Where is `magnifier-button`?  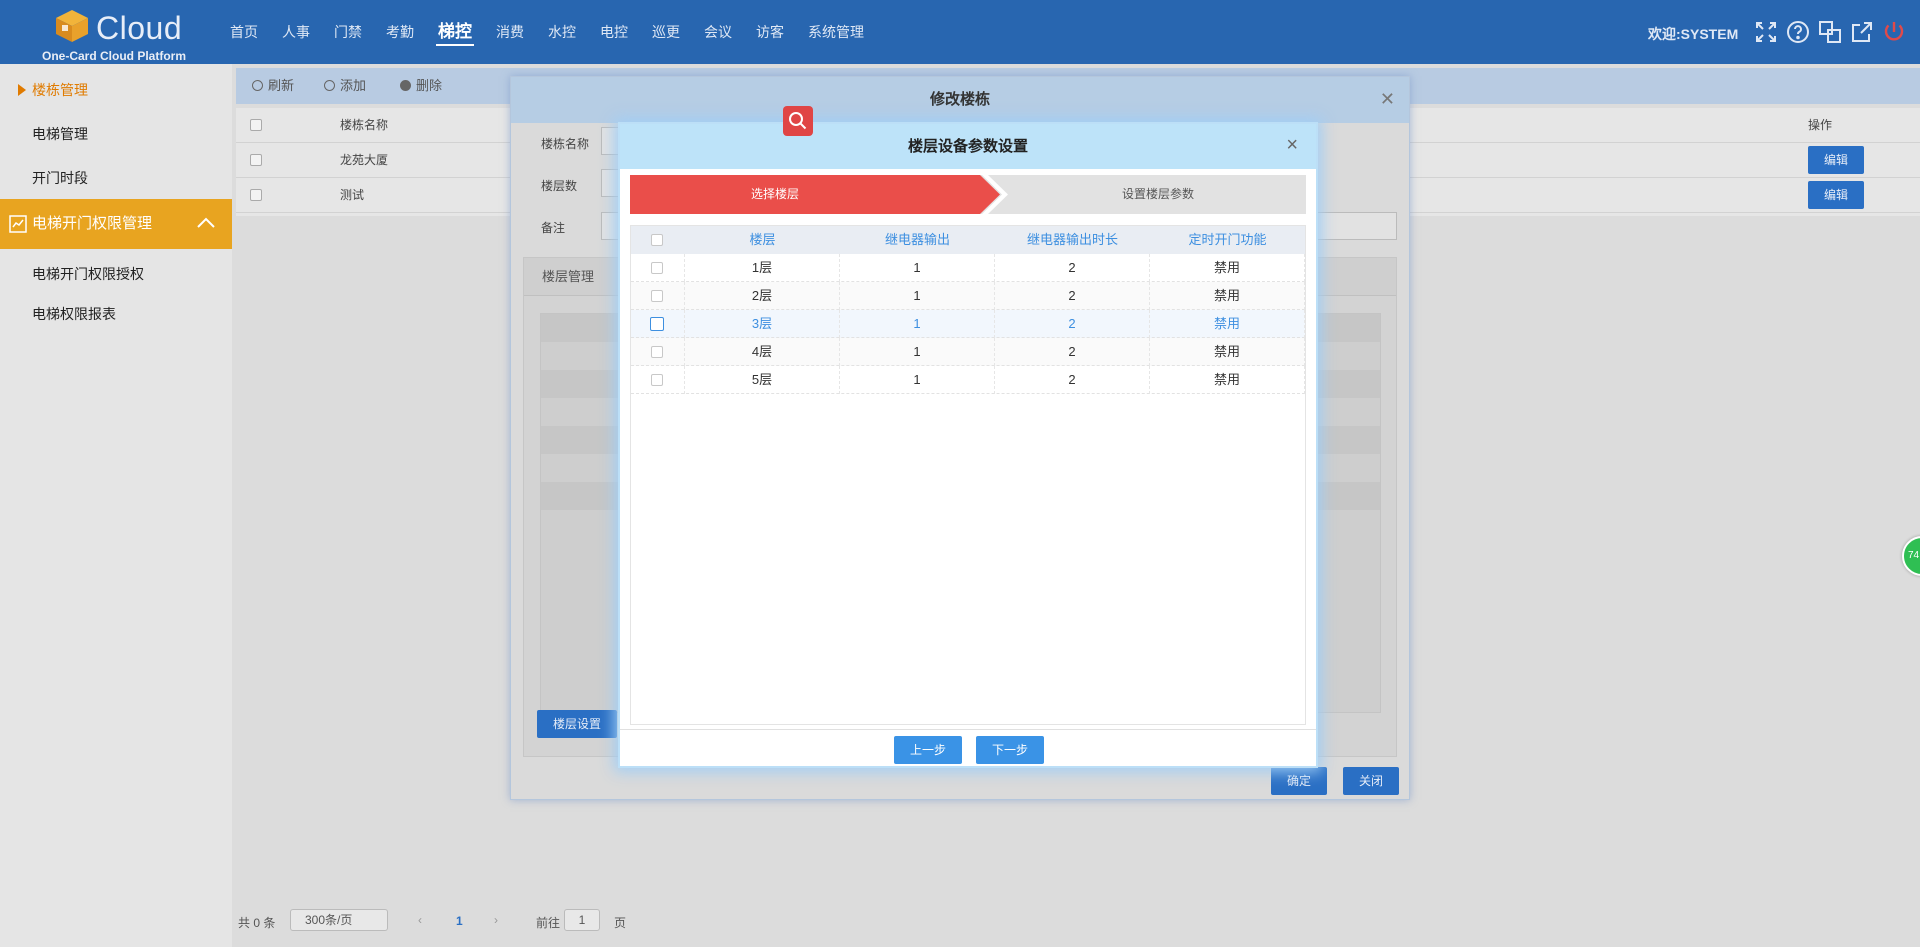
magnifier-button is located at coordinates (798, 121).